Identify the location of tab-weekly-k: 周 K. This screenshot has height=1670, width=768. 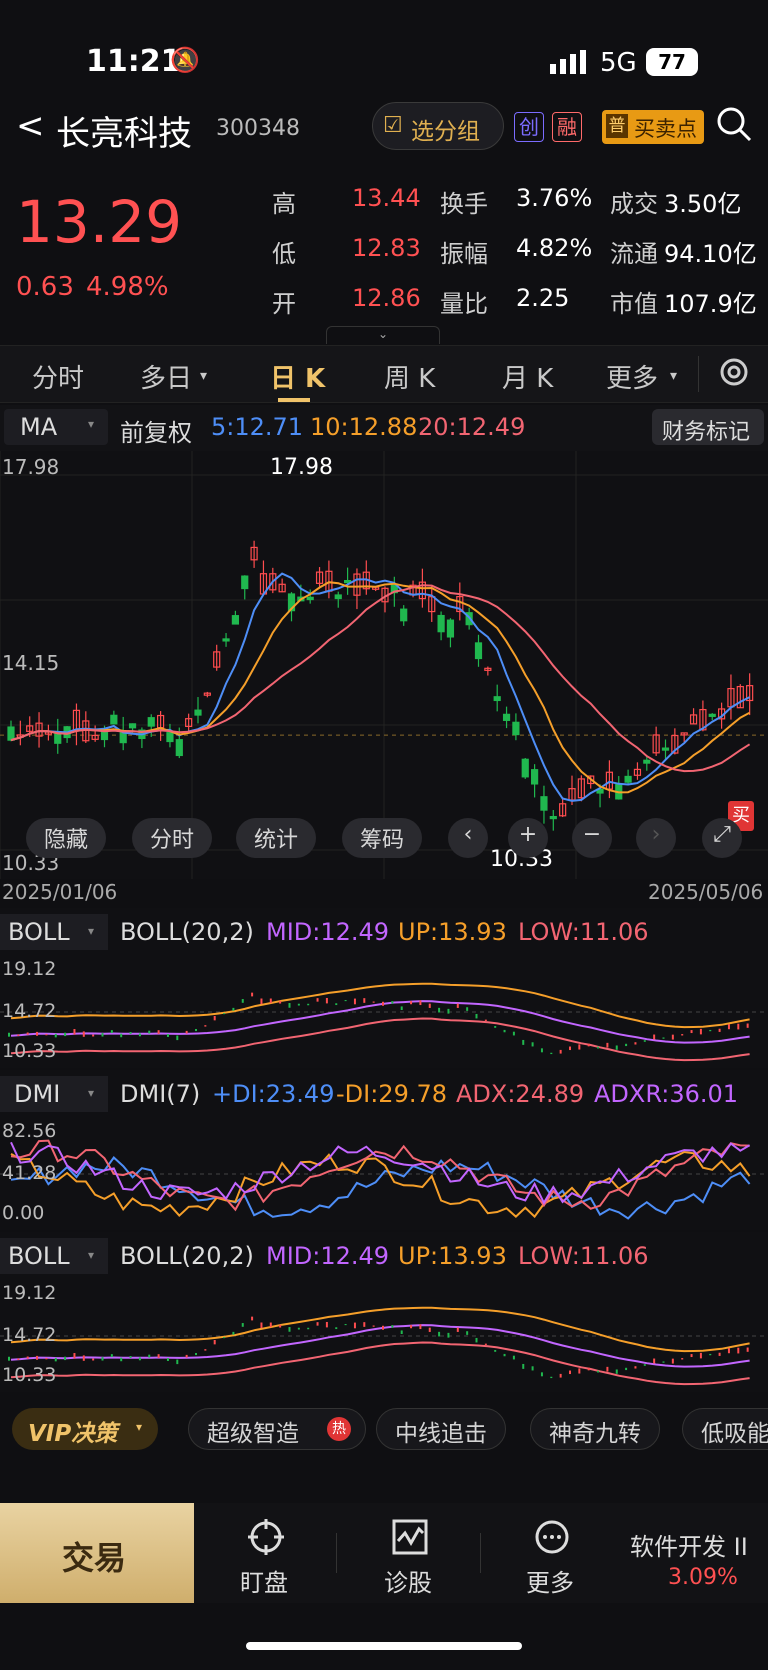
(409, 376).